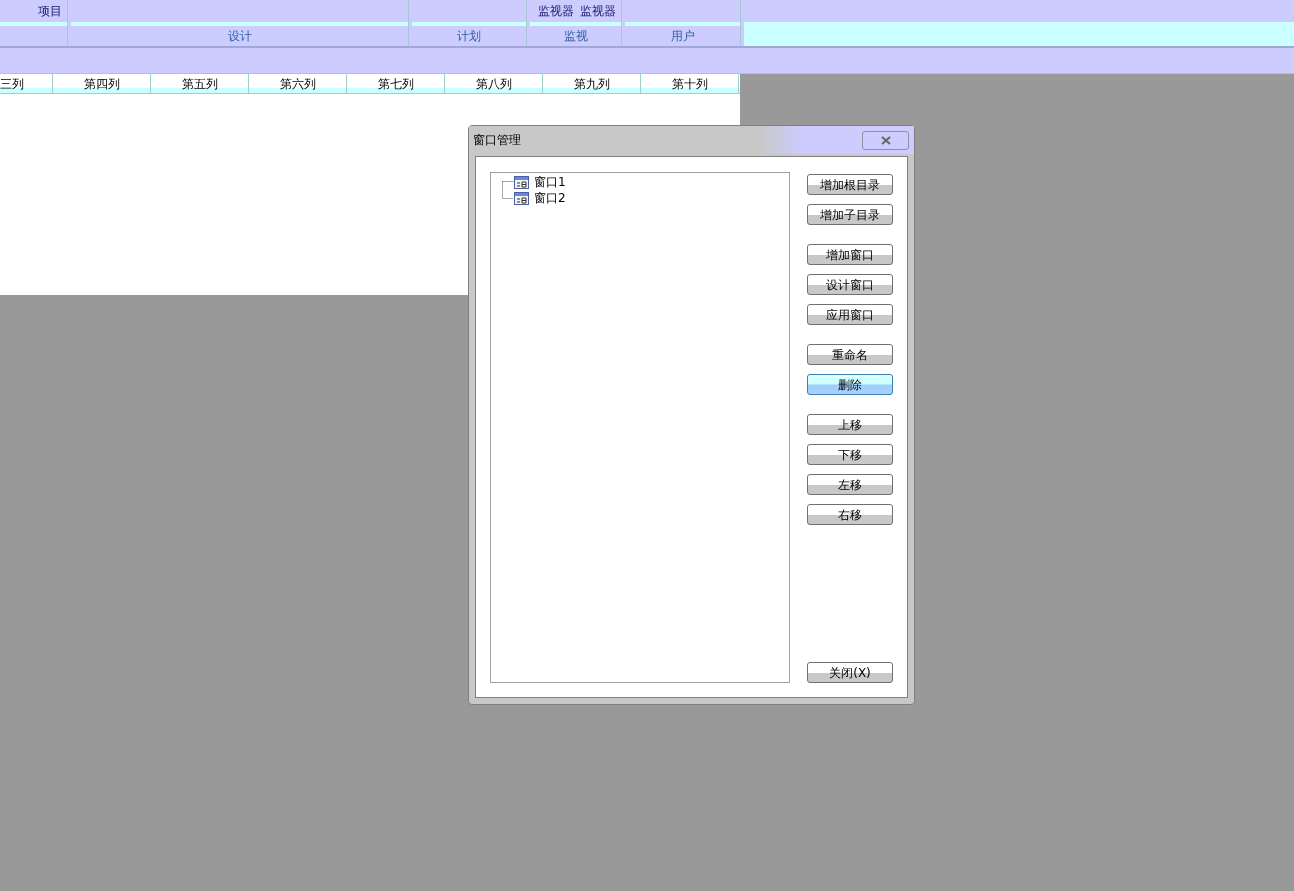  What do you see at coordinates (497, 140) in the screenshot?
I see `window-title: 窗口管理` at bounding box center [497, 140].